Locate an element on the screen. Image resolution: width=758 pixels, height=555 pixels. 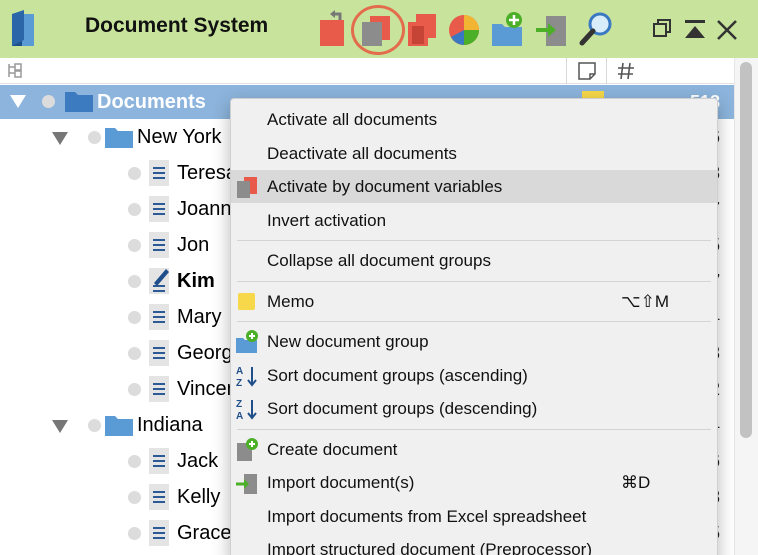
window-title: Document System is located at coordinates (177, 25).